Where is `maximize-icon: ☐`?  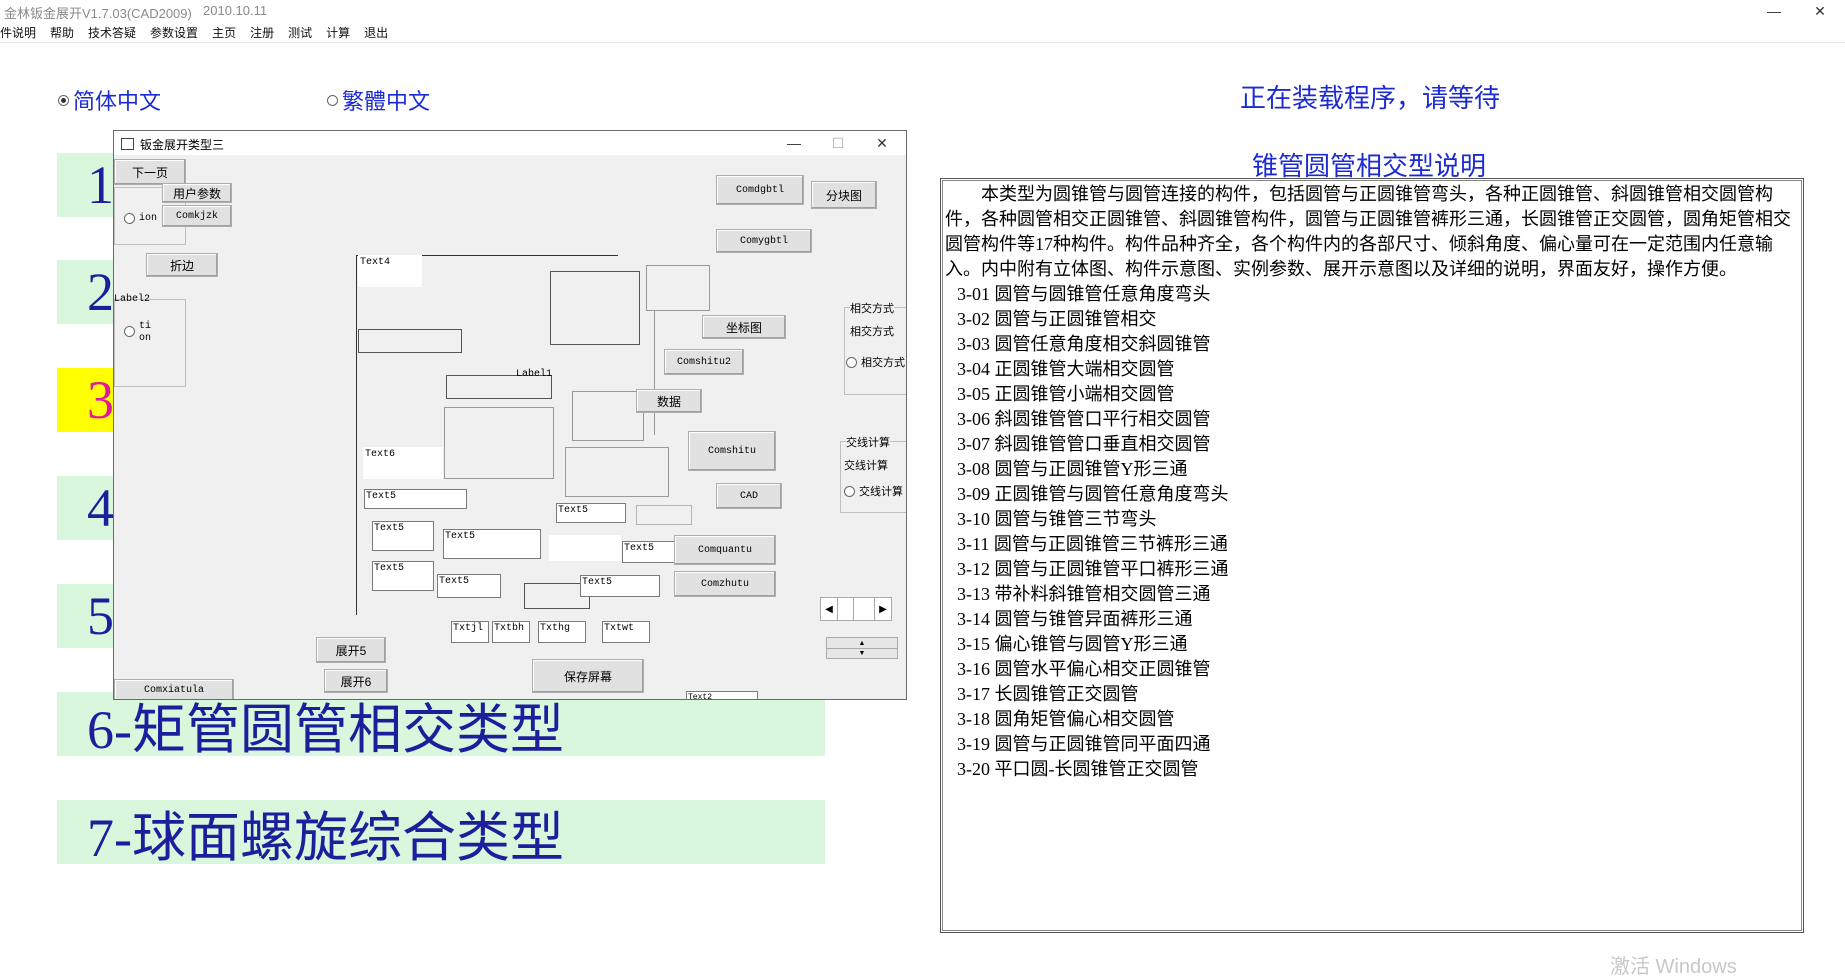
maximize-icon: ☐ is located at coordinates (838, 143).